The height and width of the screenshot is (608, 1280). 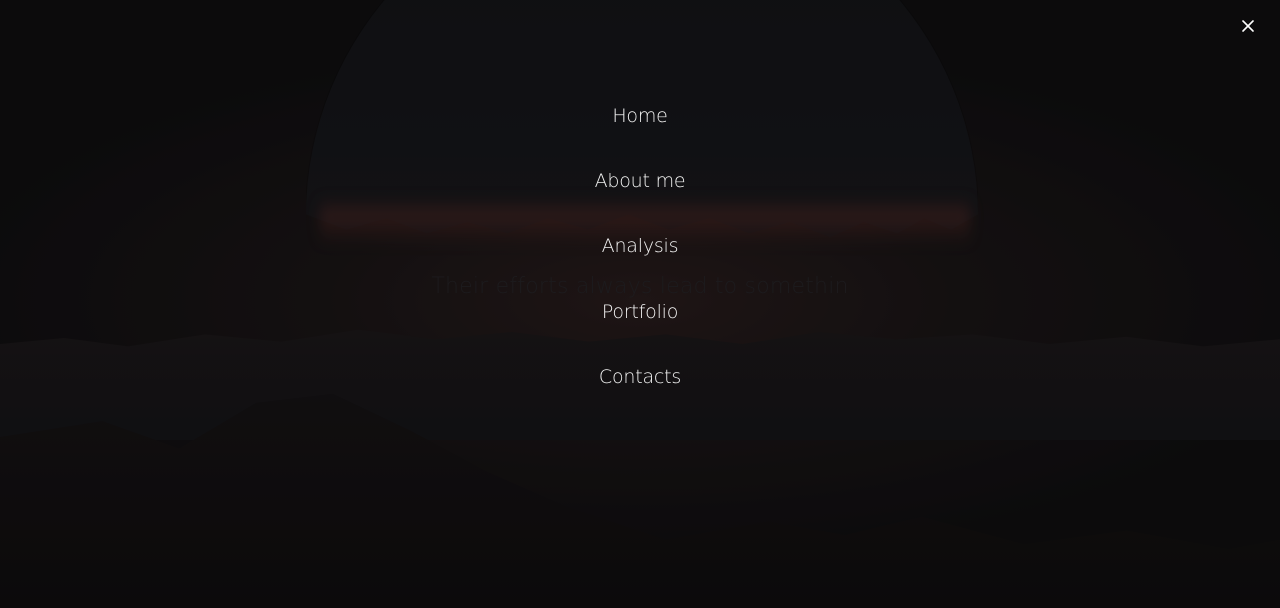 I want to click on nav-item-contacts: Contacts, so click(x=640, y=393).